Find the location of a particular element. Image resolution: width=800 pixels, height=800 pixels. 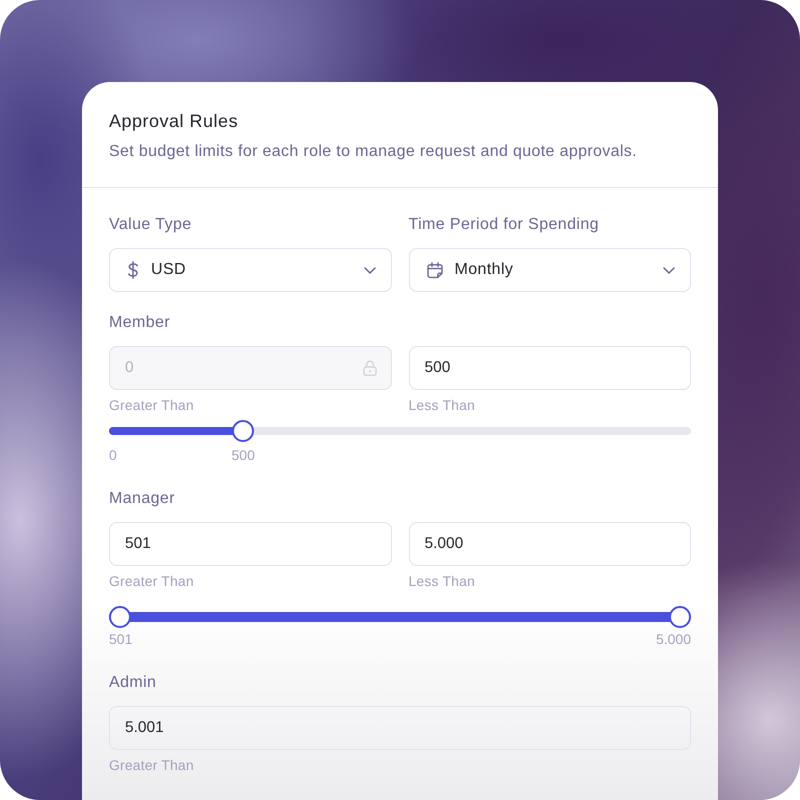

number-field: 5.001 is located at coordinates (400, 728).